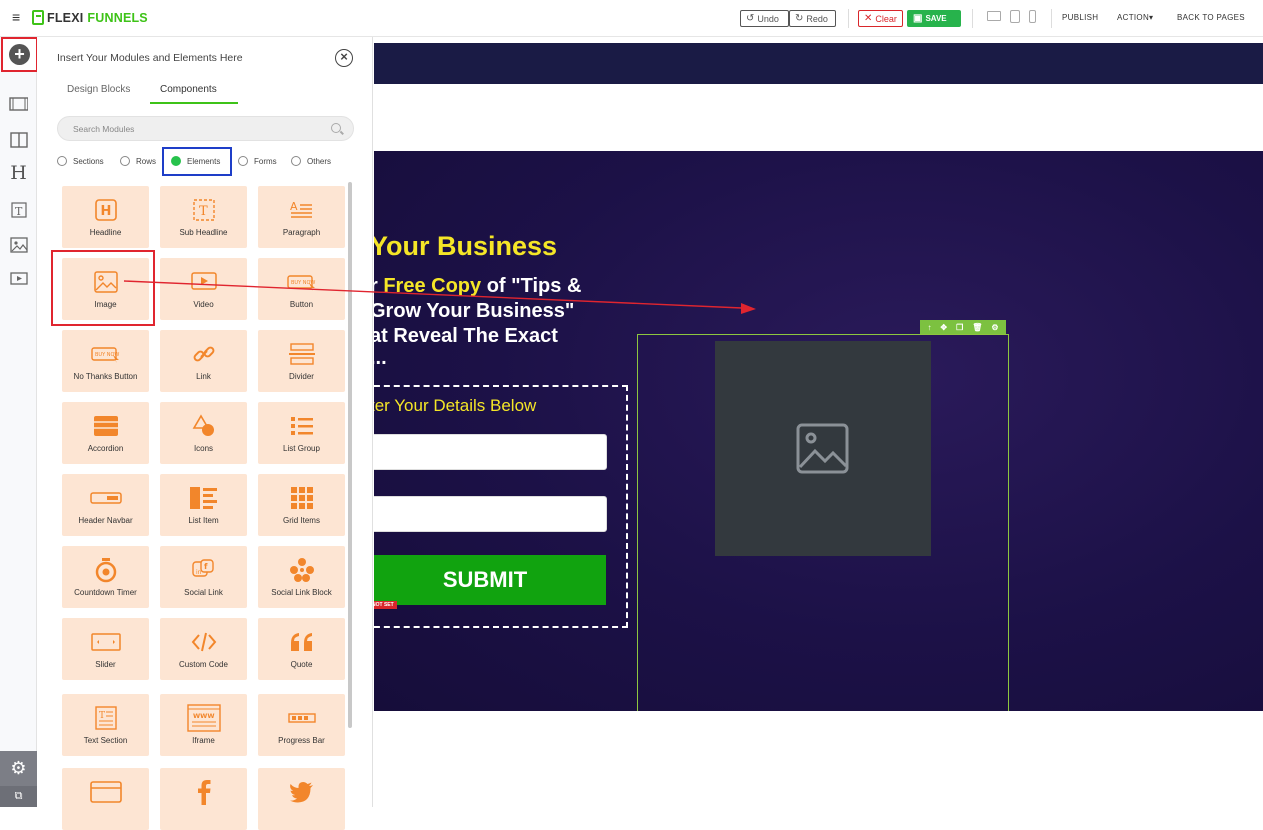 Image resolution: width=1263 pixels, height=830 pixels. I want to click on delete-icon: 🗑, so click(977, 327).